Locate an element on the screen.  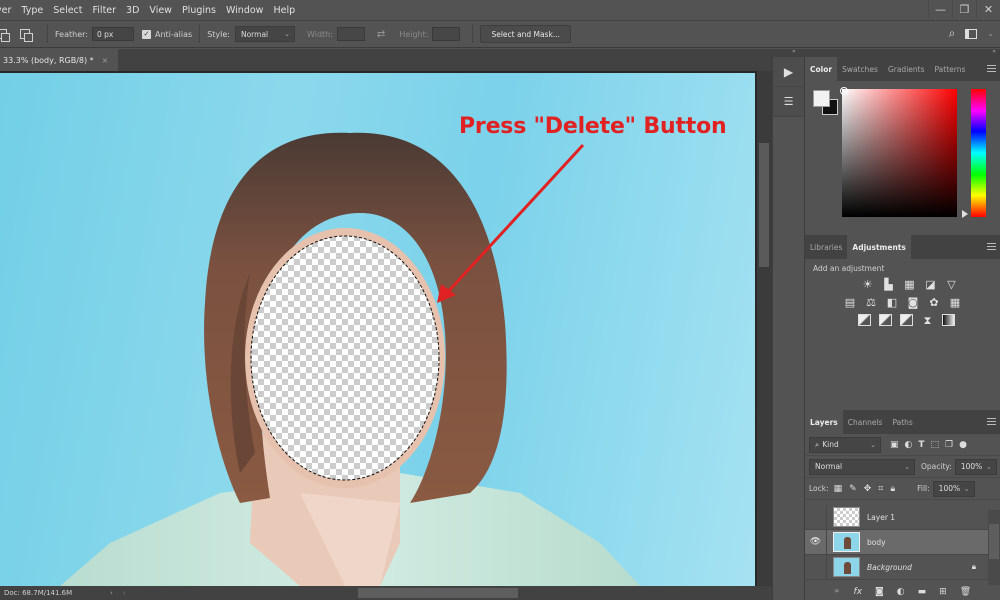
scroll-left-icon: ‹ is located at coordinates (124, 593).